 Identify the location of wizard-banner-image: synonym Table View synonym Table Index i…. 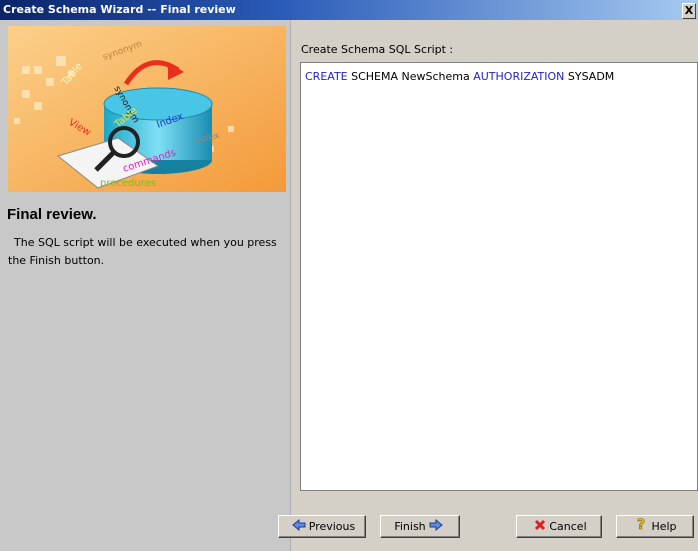
(147, 109).